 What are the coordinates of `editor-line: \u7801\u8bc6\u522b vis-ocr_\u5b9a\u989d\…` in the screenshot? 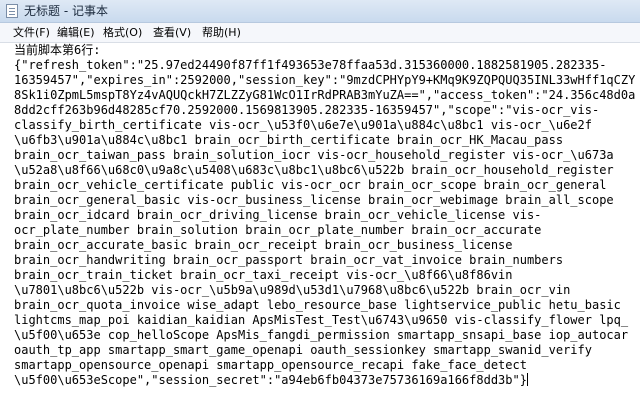 It's located at (292, 290).